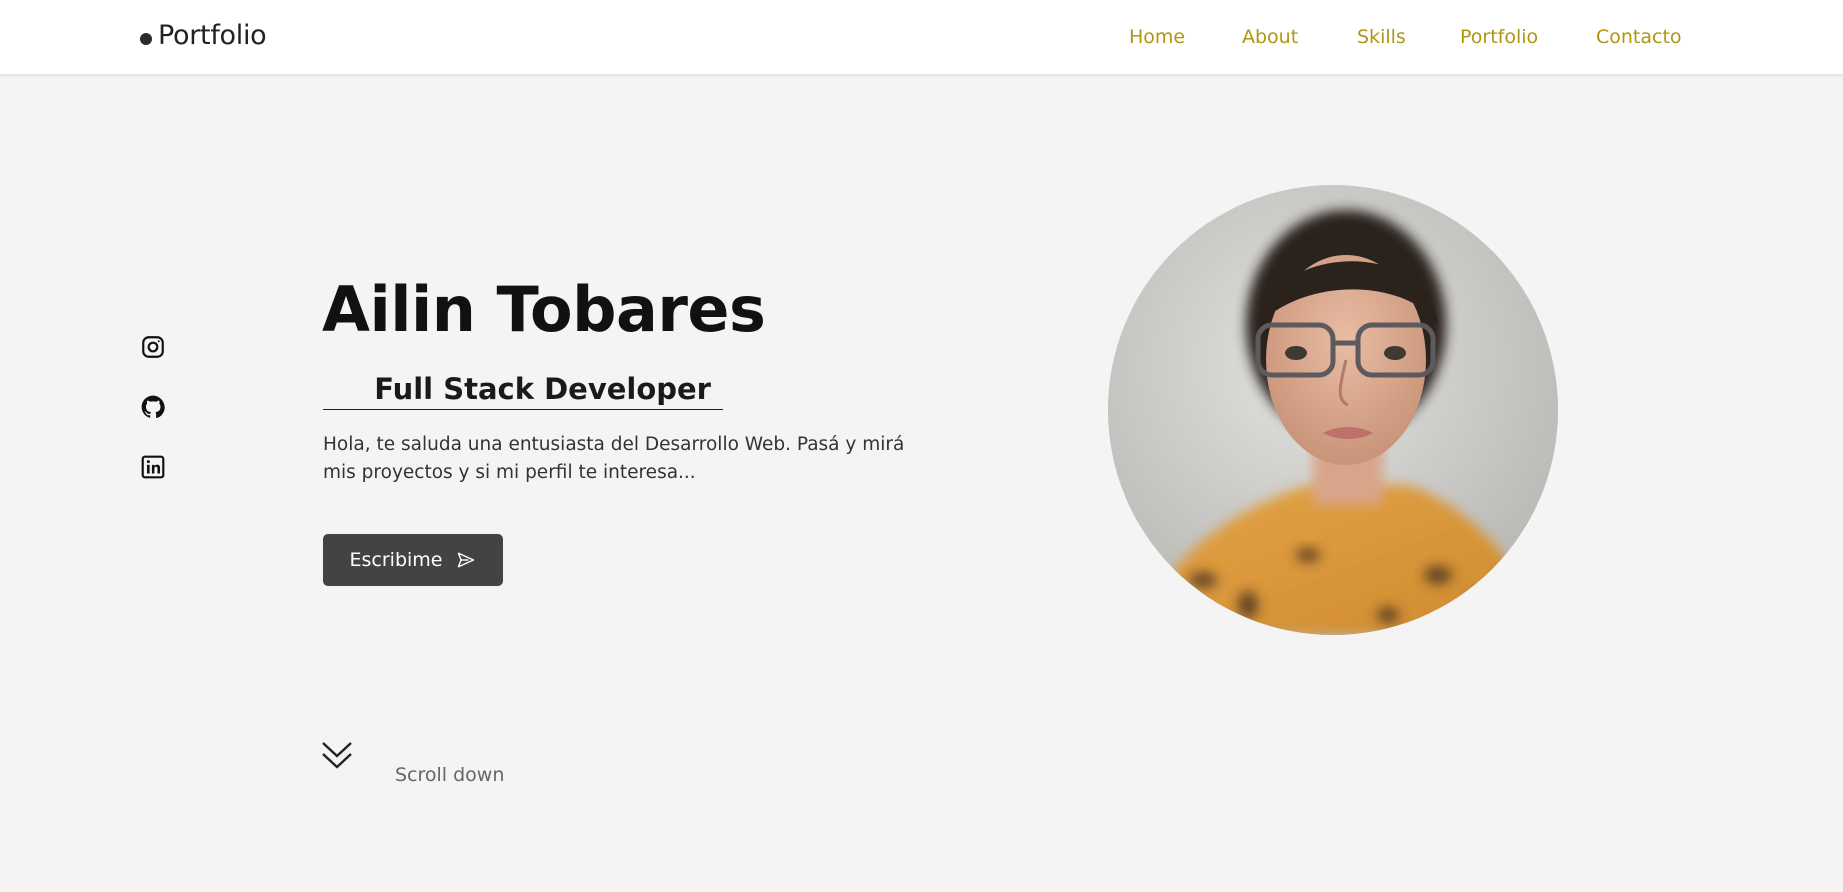  I want to click on escribime-button: Escribime, so click(413, 560).